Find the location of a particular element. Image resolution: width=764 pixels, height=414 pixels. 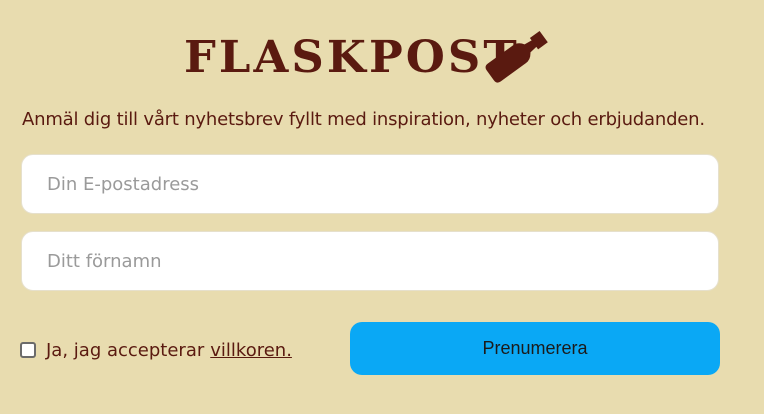

terms-link: villkoren. is located at coordinates (251, 350).